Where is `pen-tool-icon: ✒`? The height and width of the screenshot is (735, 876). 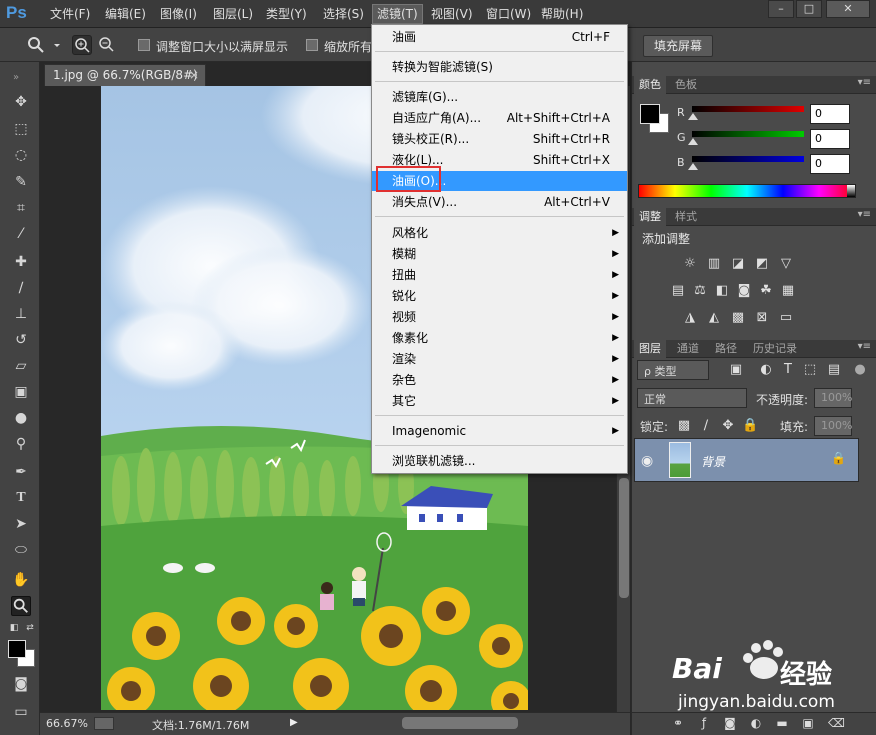
pen-tool-icon: ✒ is located at coordinates (21, 472).